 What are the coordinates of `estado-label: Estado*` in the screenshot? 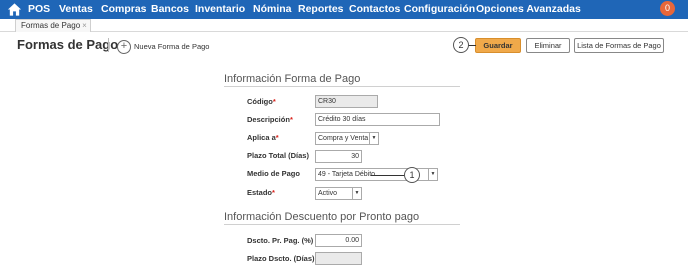 It's located at (261, 192).